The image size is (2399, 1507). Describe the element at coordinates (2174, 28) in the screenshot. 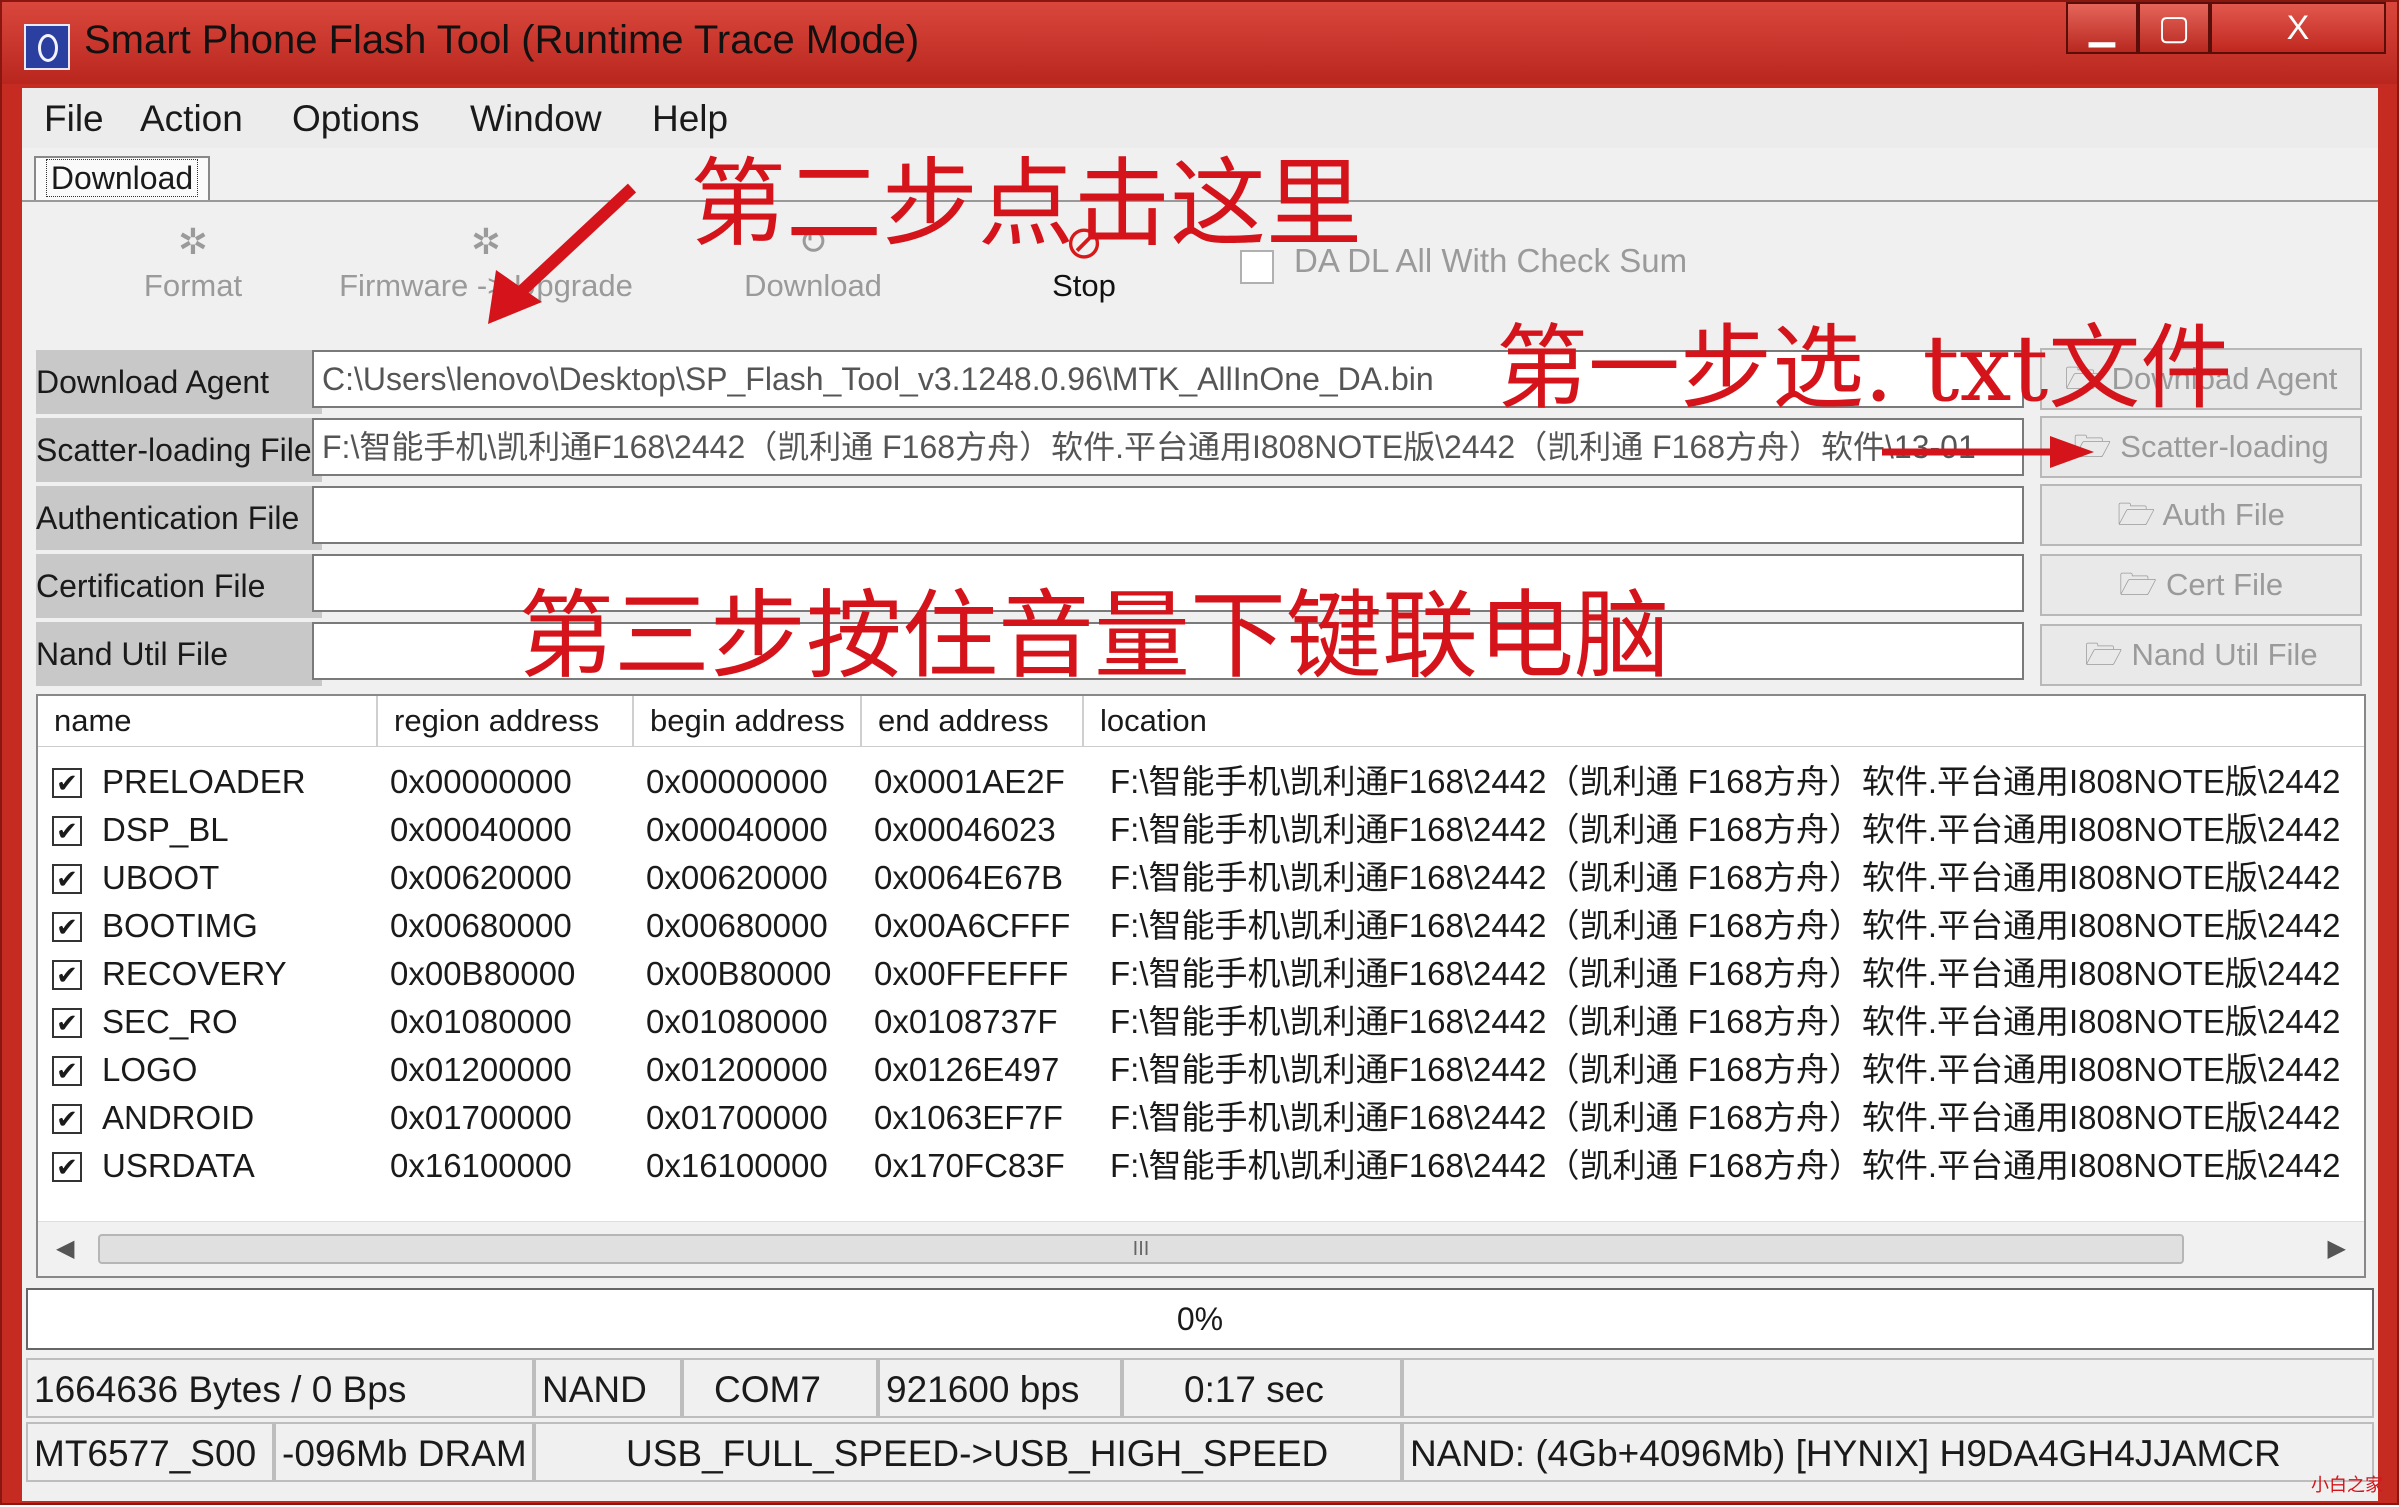

I see `maximize-button: ▢` at that location.